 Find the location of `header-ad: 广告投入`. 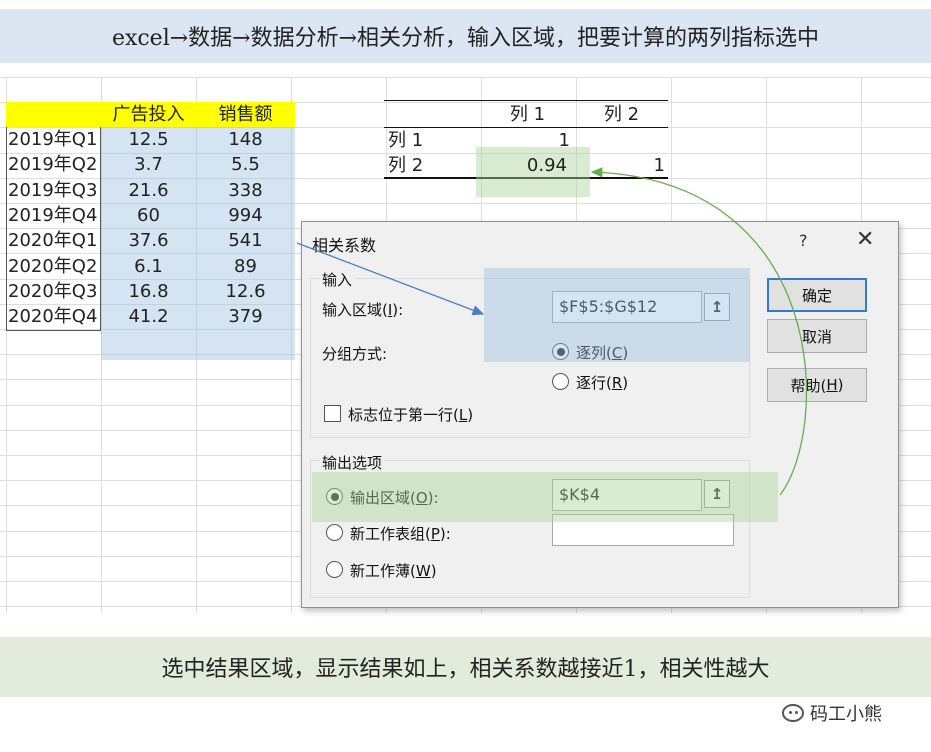

header-ad: 广告投入 is located at coordinates (148, 114).